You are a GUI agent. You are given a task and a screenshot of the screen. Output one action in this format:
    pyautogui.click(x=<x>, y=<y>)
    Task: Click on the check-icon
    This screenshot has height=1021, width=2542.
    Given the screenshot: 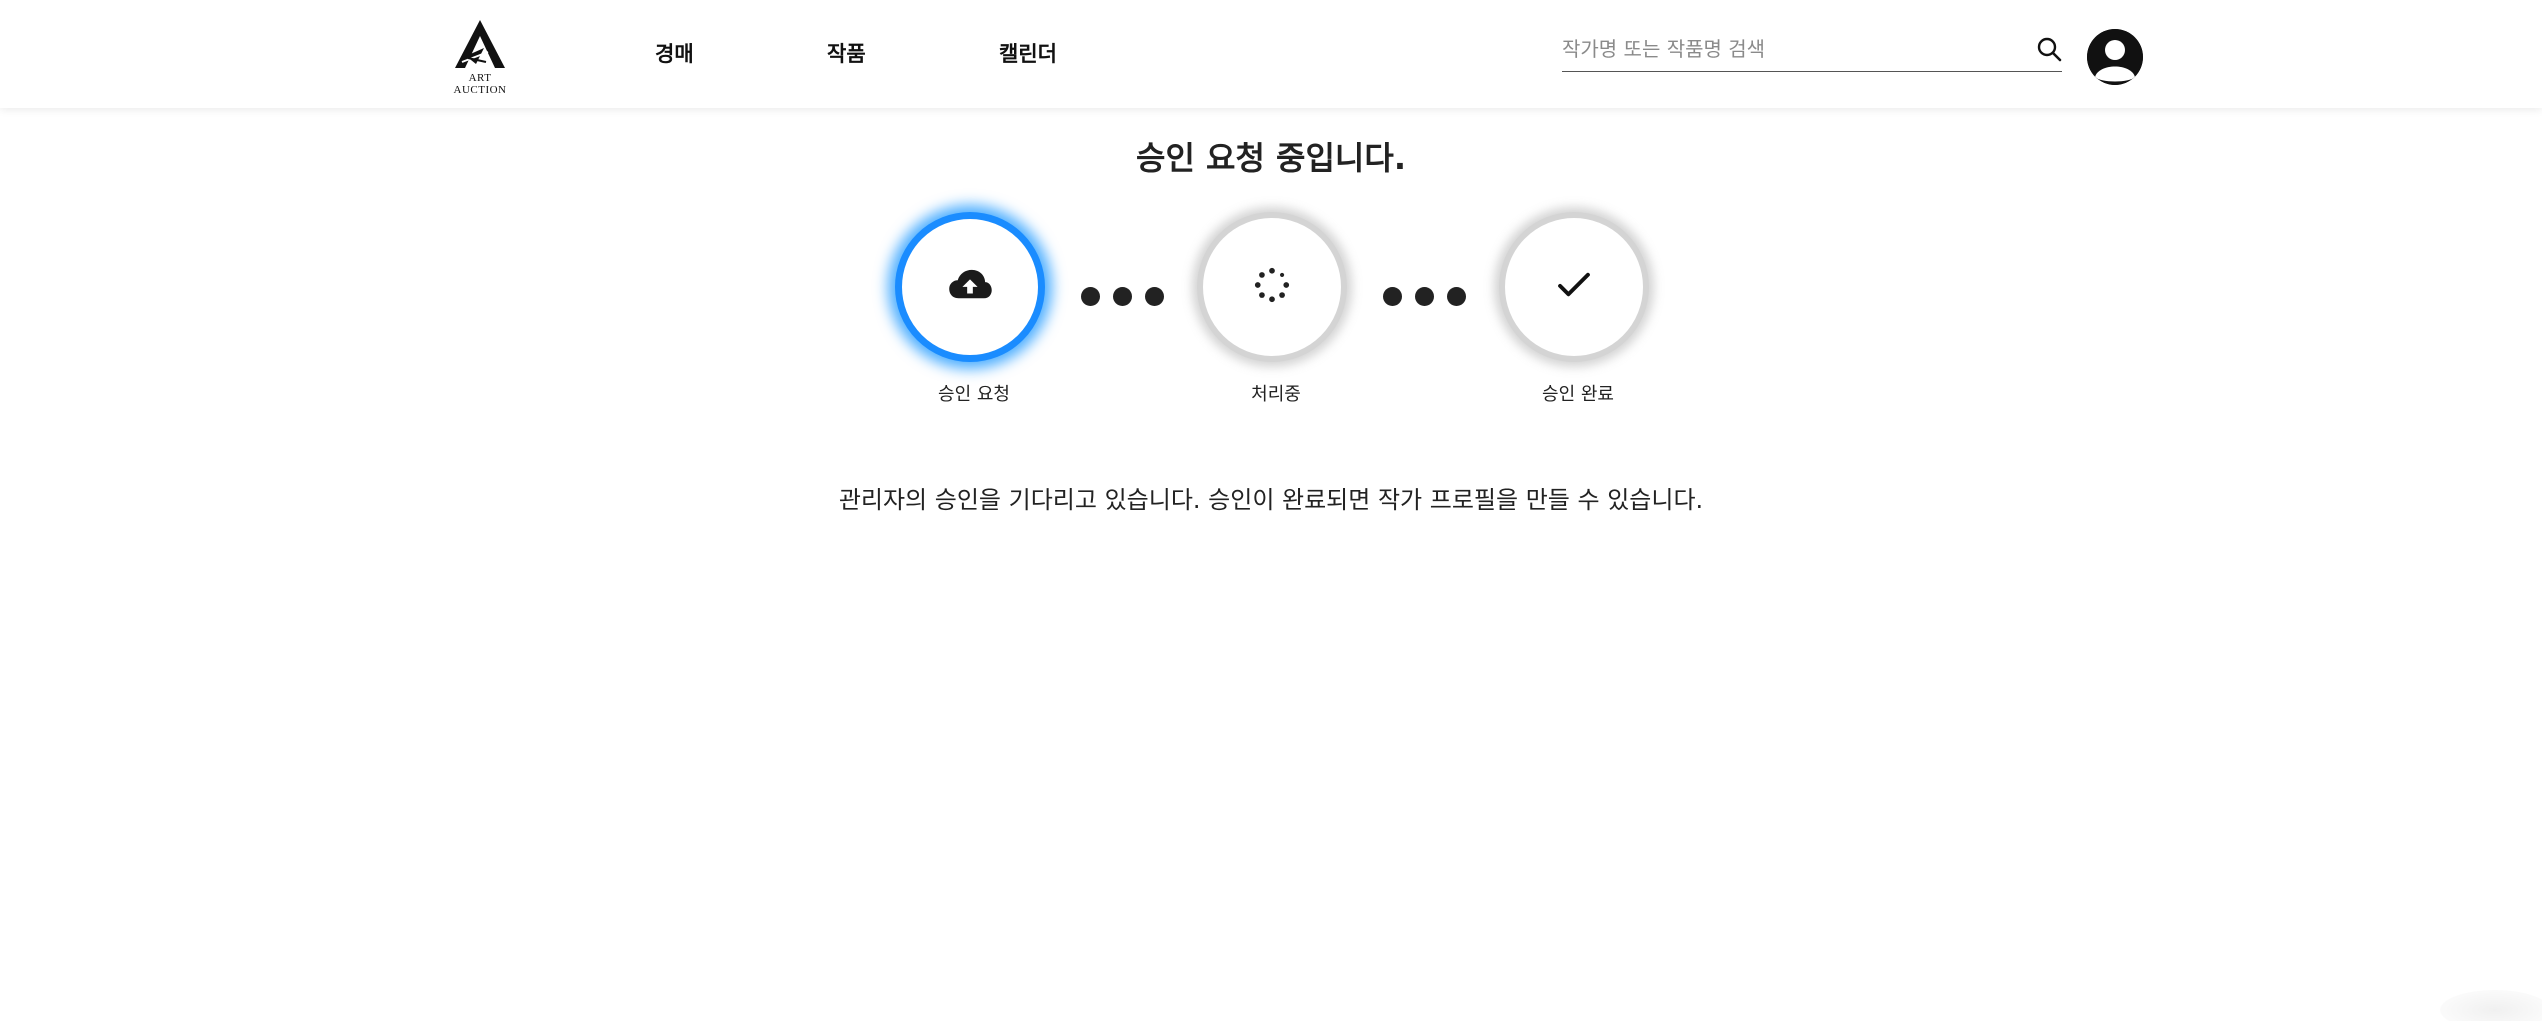 What is the action you would take?
    pyautogui.click(x=1574, y=287)
    